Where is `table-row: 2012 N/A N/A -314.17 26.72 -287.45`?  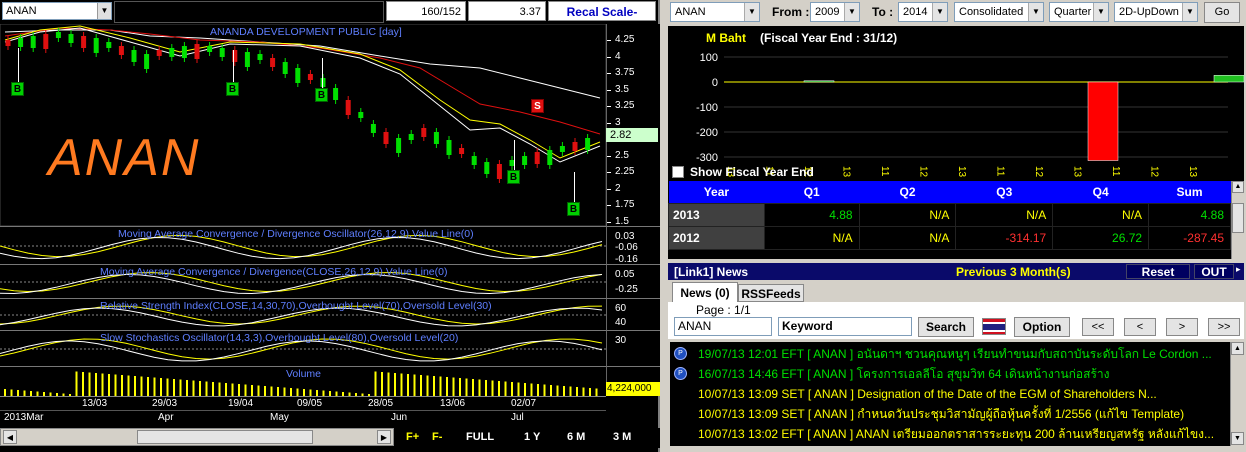
table-row: 2012 N/A N/A -314.17 26.72 -287.45 is located at coordinates (949, 237).